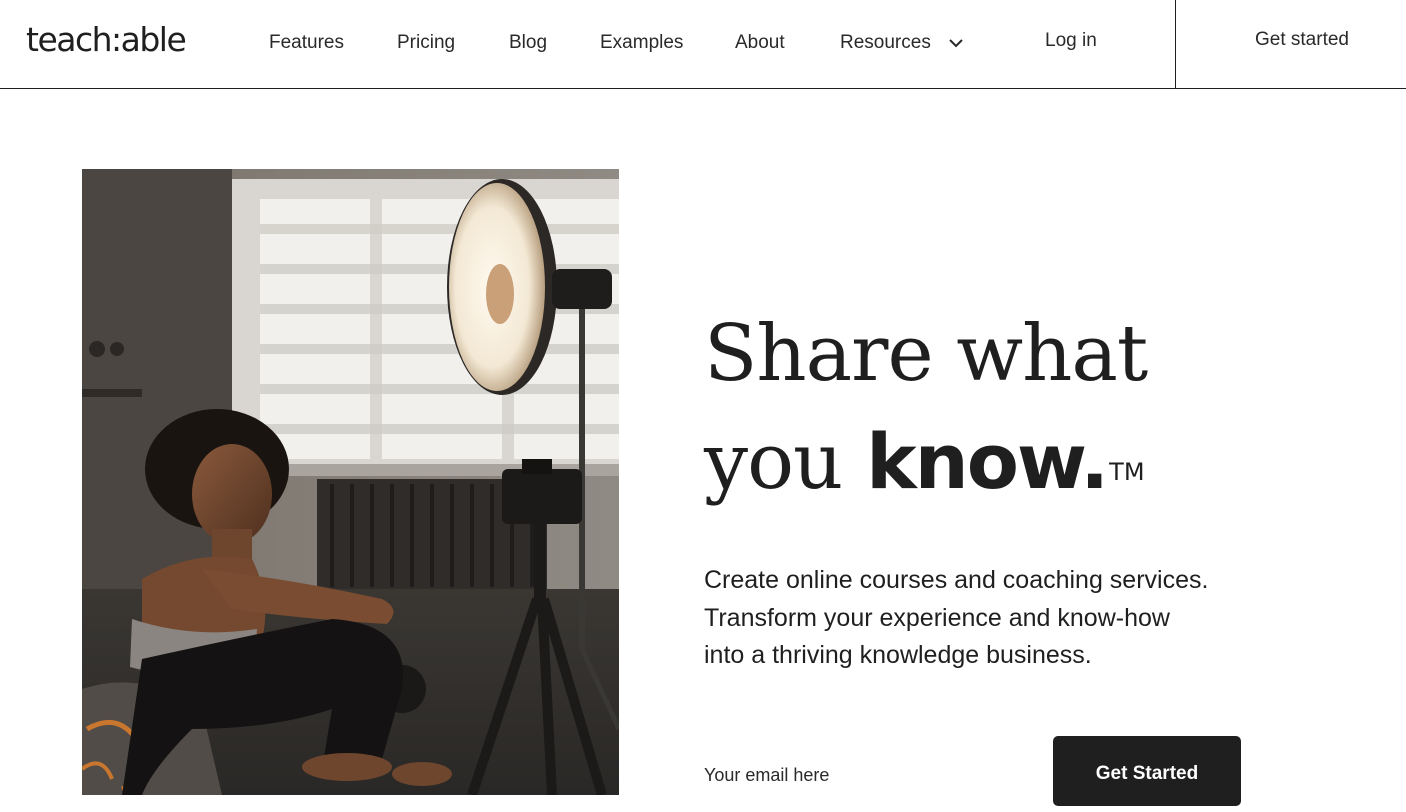  What do you see at coordinates (785, 462) in the screenshot?
I see `headline-line2-prefix: you` at bounding box center [785, 462].